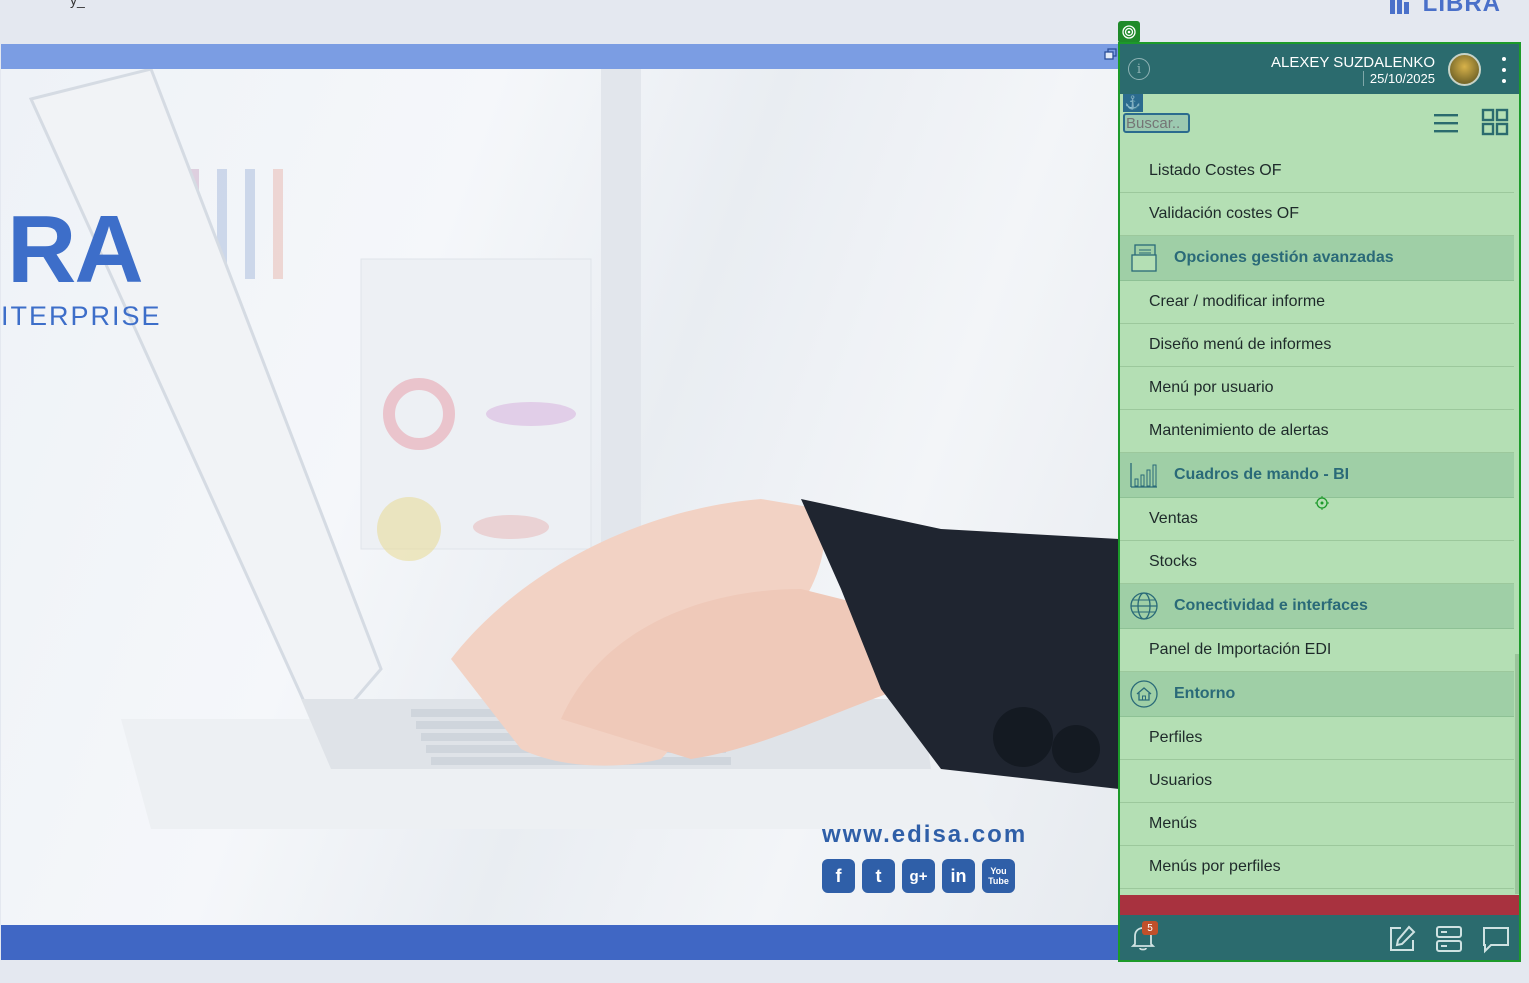 This screenshot has width=1529, height=983. I want to click on website-link: www.edisa.com, so click(924, 835).